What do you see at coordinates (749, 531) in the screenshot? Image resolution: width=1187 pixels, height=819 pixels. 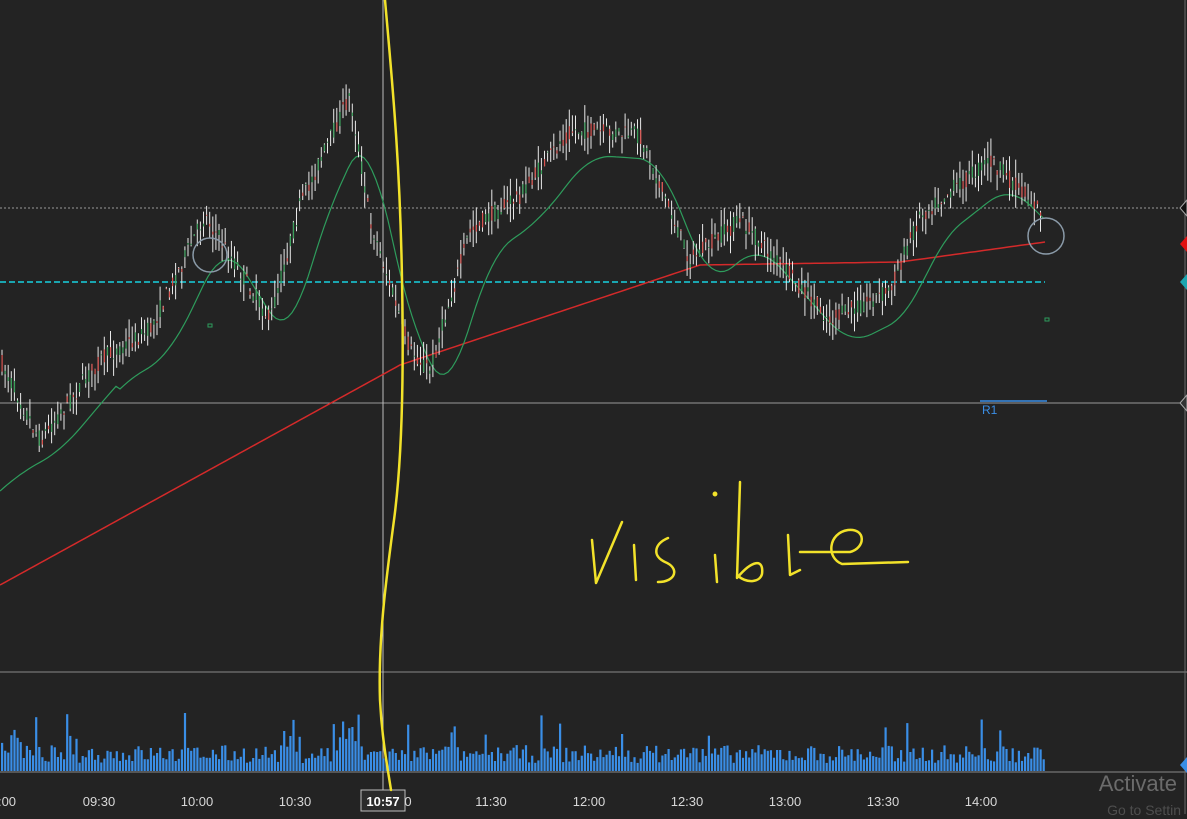 I see `annotation-letter-b` at bounding box center [749, 531].